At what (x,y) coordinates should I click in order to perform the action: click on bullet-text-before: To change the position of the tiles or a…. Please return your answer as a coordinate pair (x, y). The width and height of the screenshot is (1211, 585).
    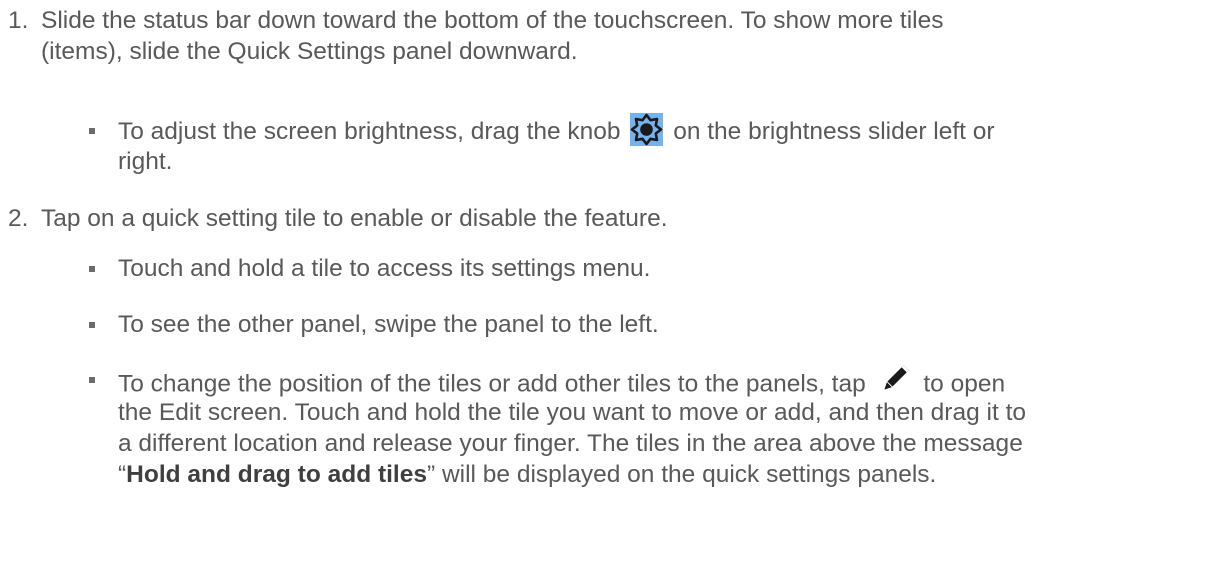
    Looking at the image, I should click on (492, 384).